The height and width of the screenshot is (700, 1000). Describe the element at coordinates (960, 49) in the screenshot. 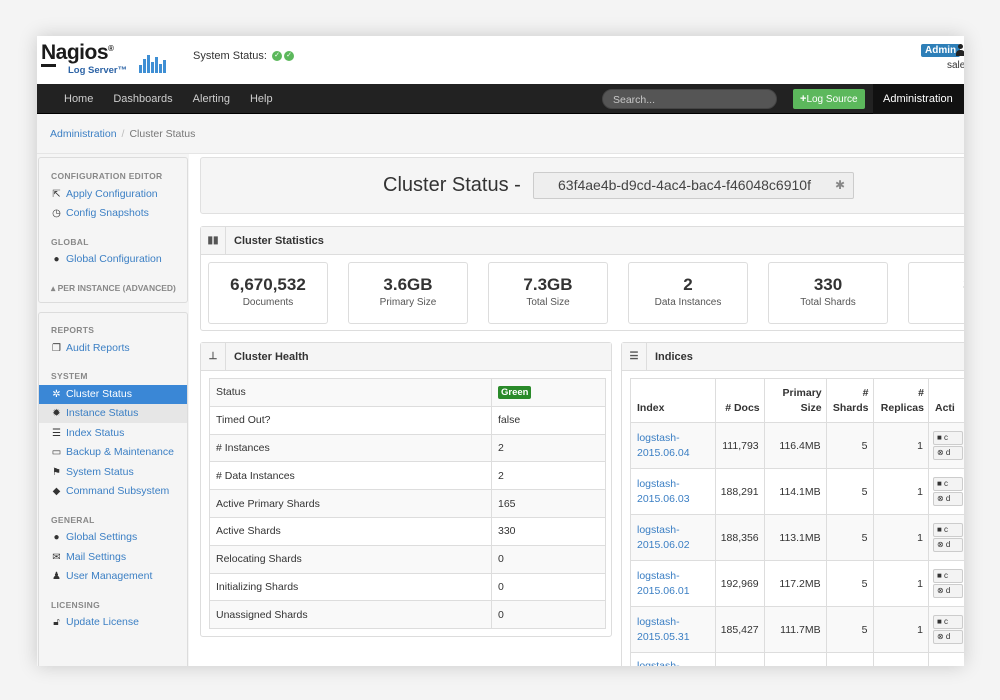

I see `user-icon` at that location.